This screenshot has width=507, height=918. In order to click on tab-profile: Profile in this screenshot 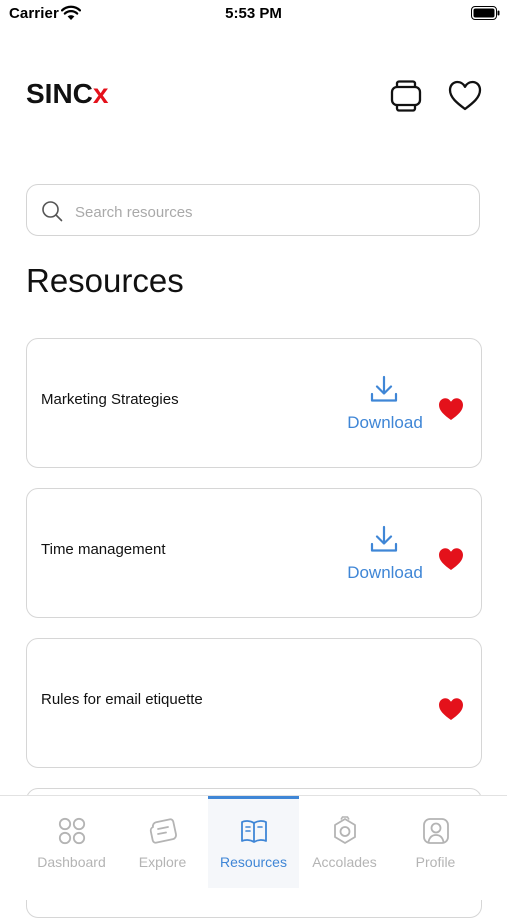, I will do `click(435, 842)`.